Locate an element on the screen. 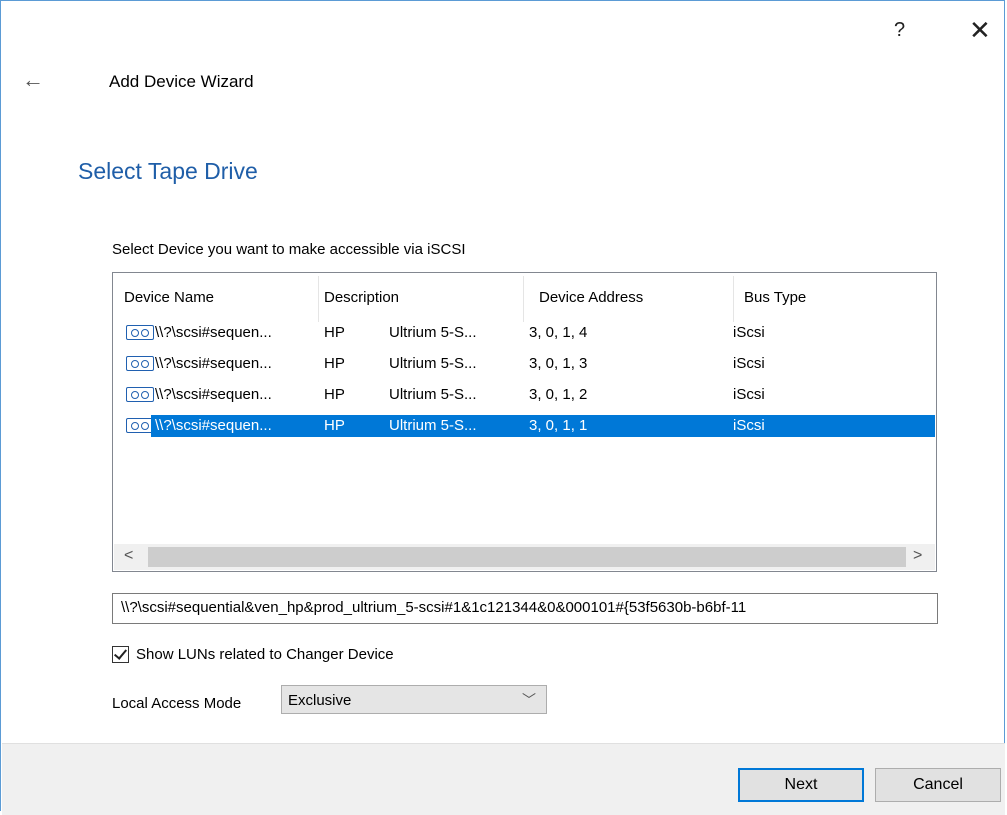 The height and width of the screenshot is (815, 1007). cell-device-address: 3, 0, 1, 4 is located at coordinates (558, 332).